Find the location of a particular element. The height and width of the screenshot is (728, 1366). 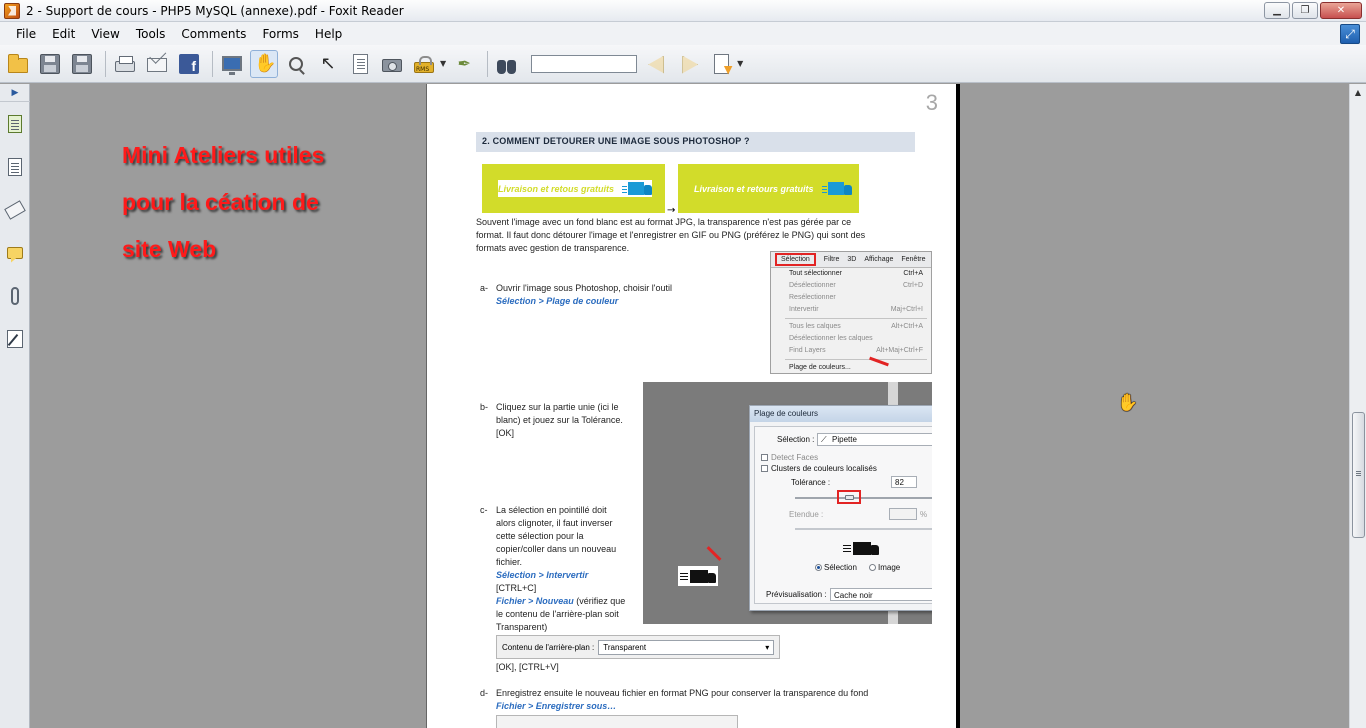

ps-menu-item: Tout sélectionner Ctrl+A is located at coordinates (856, 273).